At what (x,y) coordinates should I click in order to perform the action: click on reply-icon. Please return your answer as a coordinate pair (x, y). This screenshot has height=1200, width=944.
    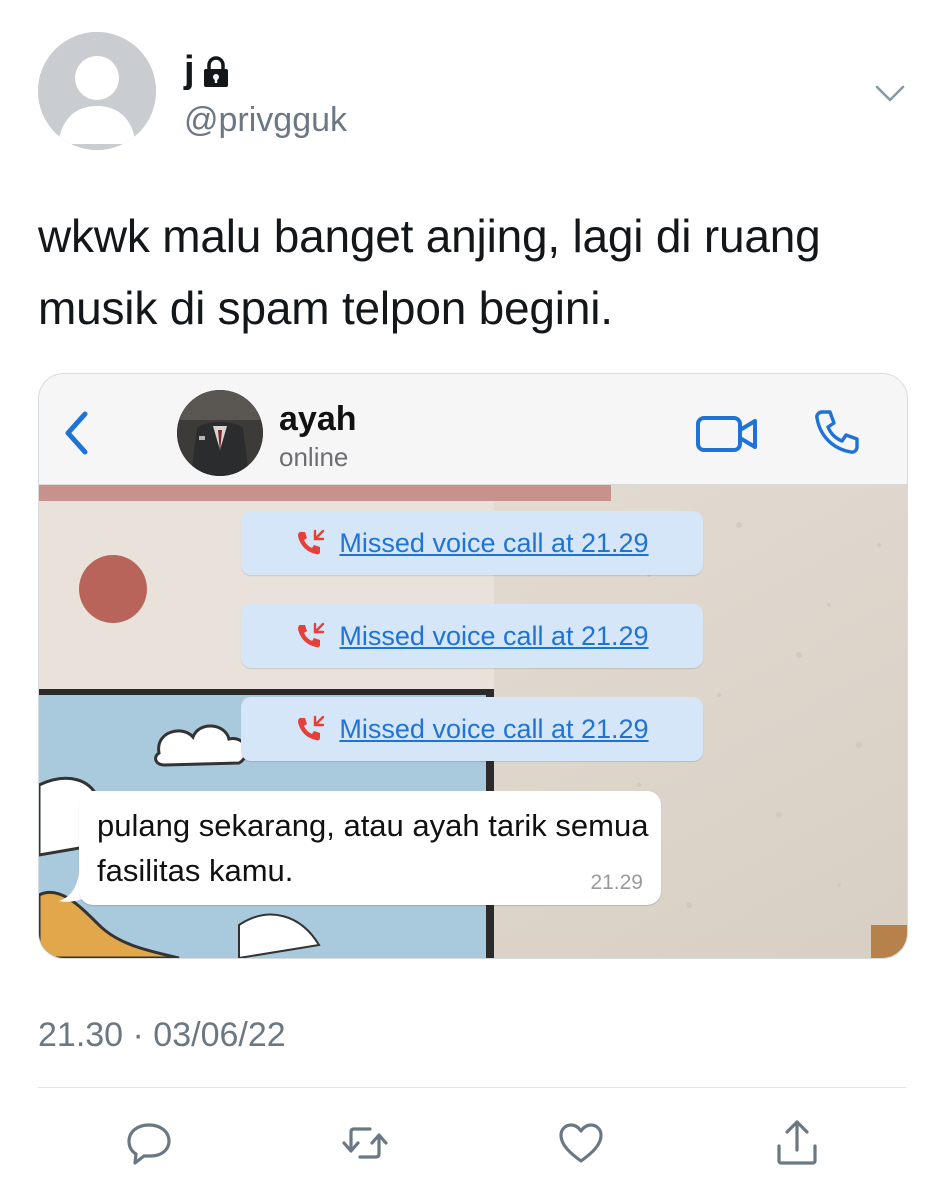
    Looking at the image, I should click on (149, 1143).